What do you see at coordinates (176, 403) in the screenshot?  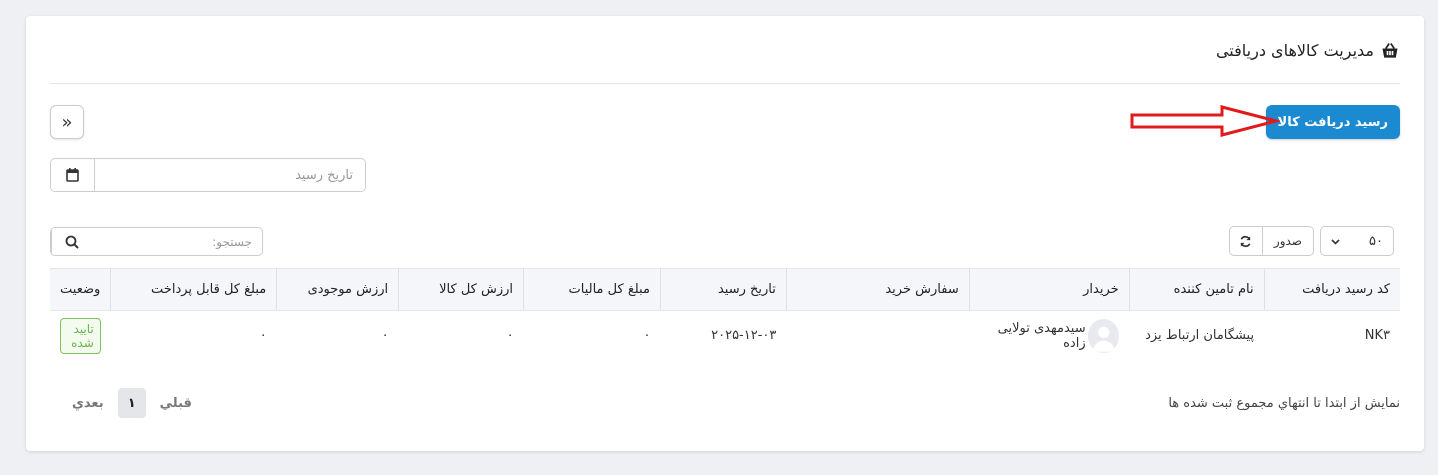 I see `prev-page-link: قبلي` at bounding box center [176, 403].